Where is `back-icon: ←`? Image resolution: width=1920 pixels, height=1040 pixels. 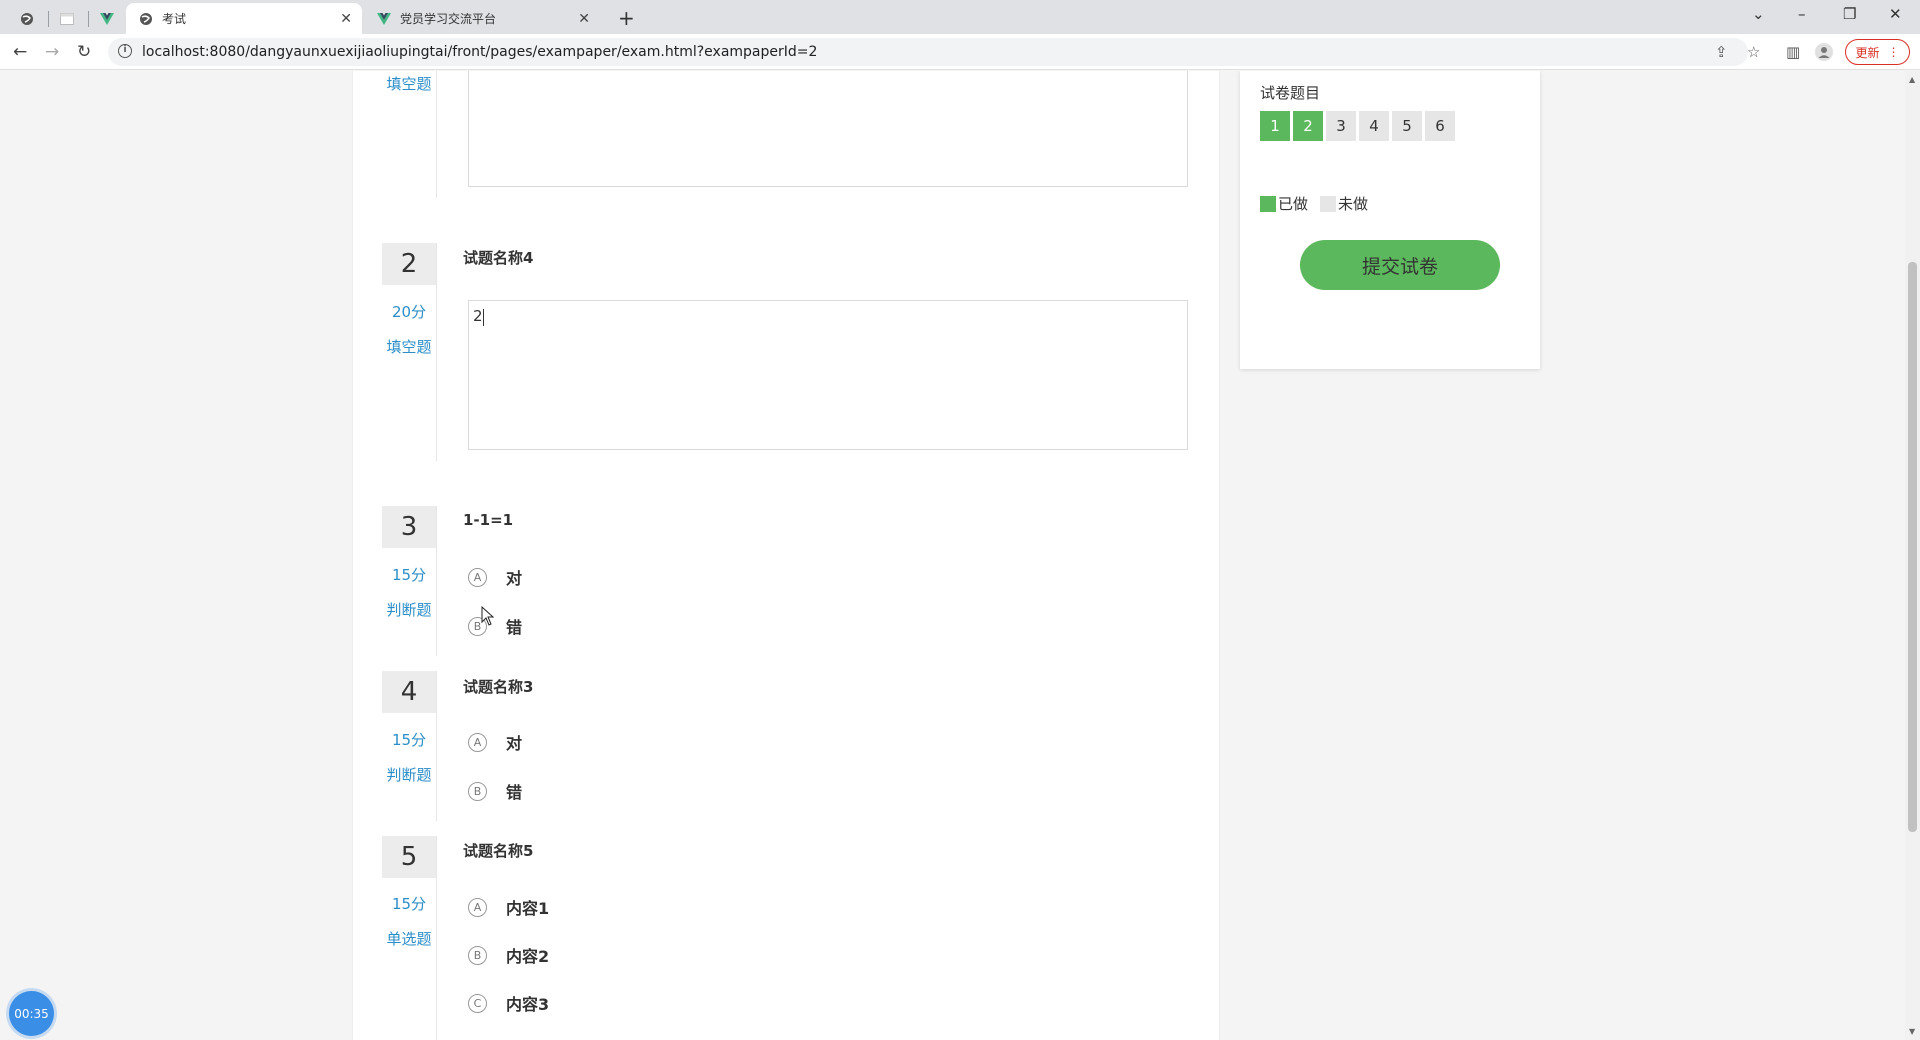 back-icon: ← is located at coordinates (20, 52).